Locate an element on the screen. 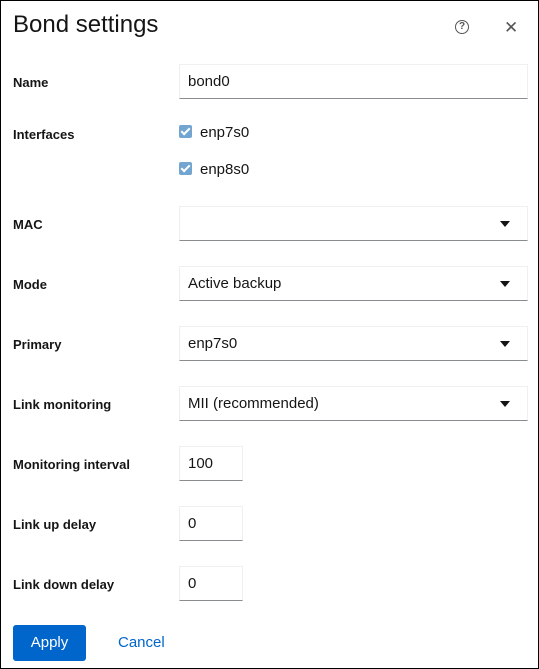 This screenshot has width=539, height=669. primary-select: enp7s0 is located at coordinates (353, 343).